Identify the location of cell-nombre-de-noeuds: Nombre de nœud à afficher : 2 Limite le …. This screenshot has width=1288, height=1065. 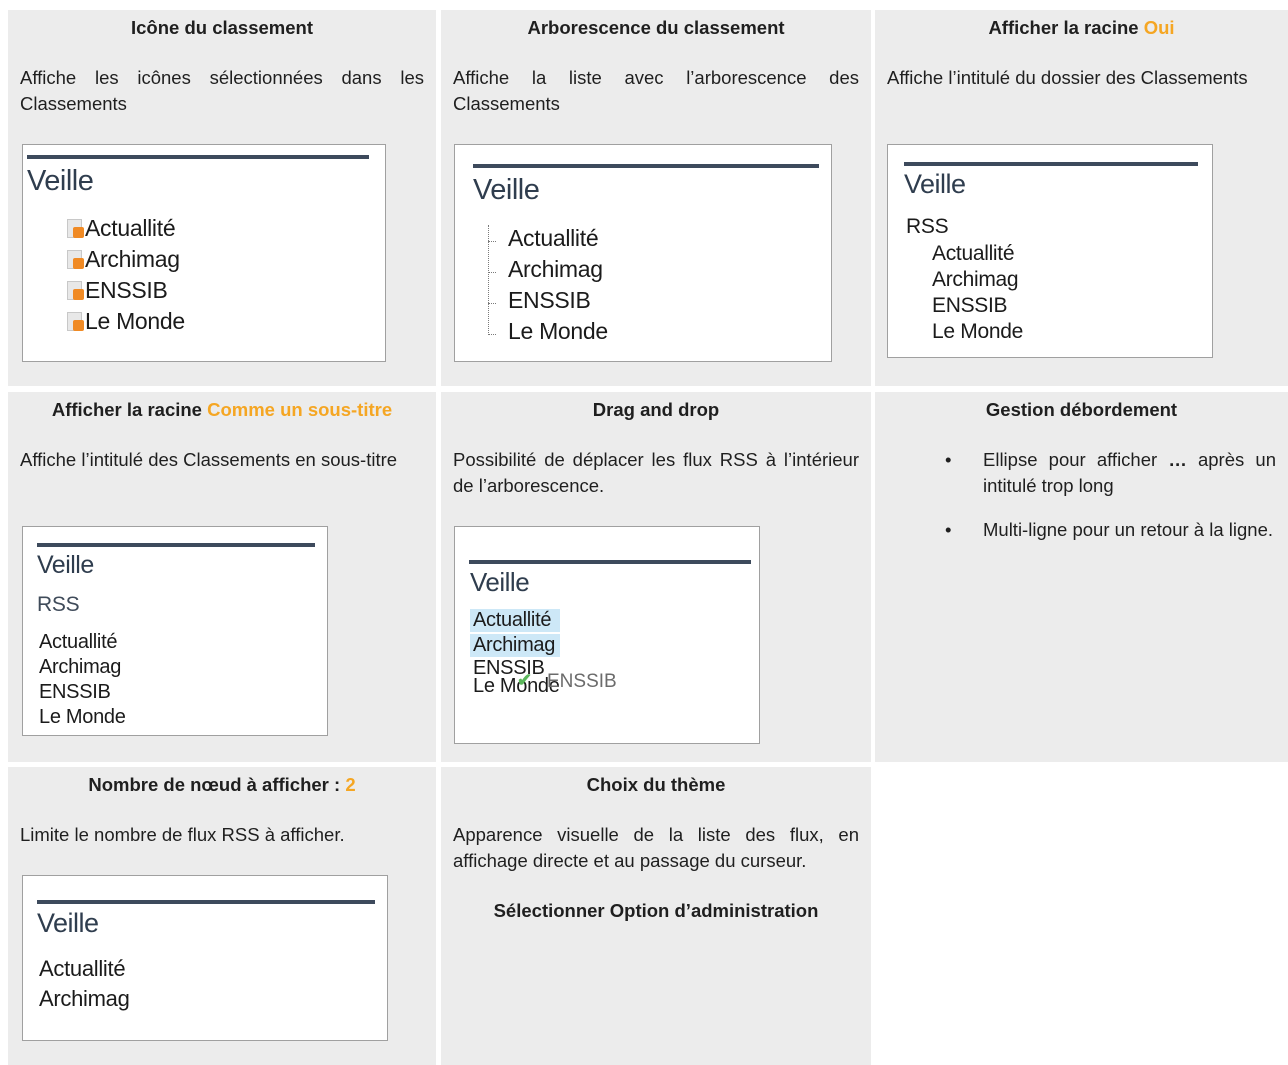
(222, 916).